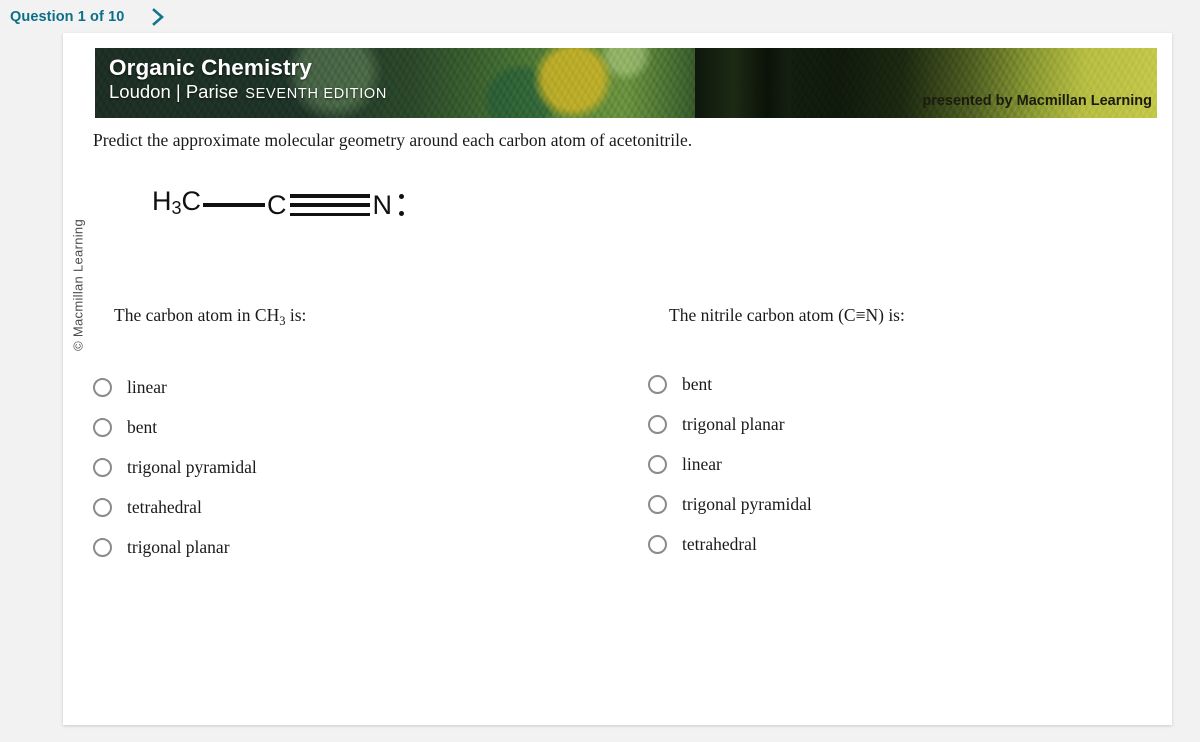  I want to click on banner-subtitle: Loudon | Parise SEVENTH EDITION, so click(248, 92).